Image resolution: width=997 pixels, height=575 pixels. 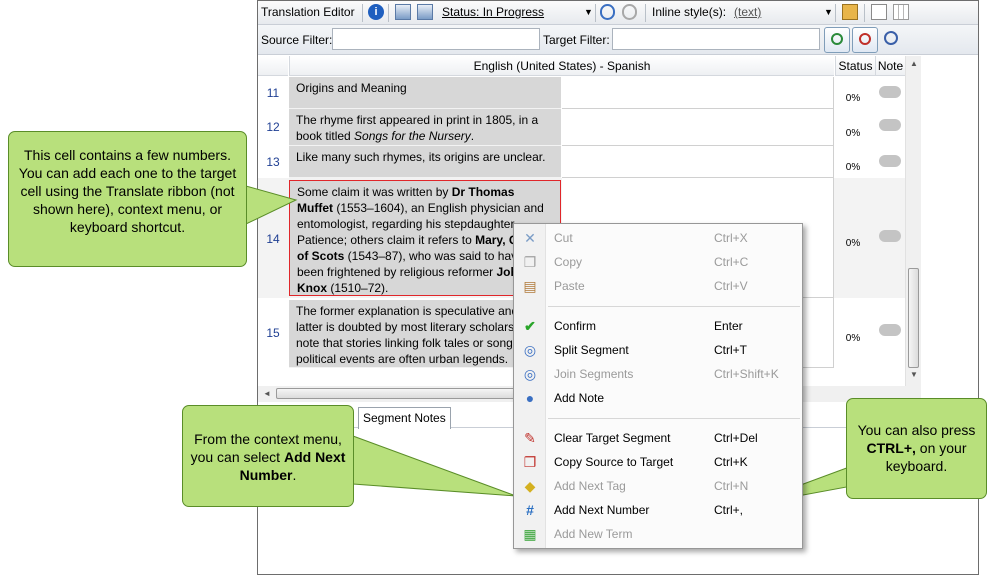 I want to click on check-icon: ✔, so click(x=530, y=326).